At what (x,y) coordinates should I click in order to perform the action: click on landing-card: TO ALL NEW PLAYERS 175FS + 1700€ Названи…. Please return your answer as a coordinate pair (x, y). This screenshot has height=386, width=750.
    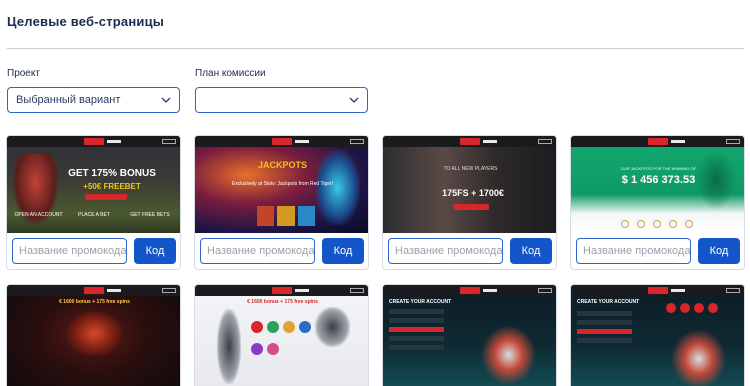
    Looking at the image, I should click on (469, 202).